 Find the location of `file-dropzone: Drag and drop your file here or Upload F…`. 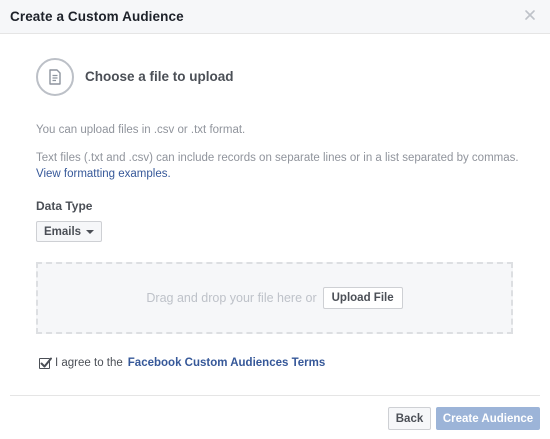

file-dropzone: Drag and drop your file here or Upload F… is located at coordinates (274, 298).